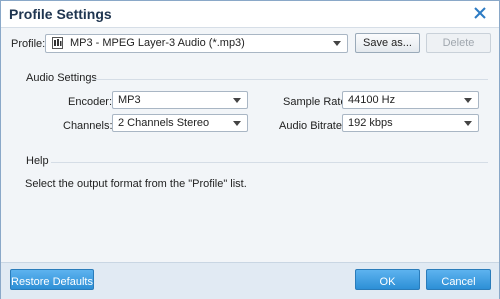 This screenshot has width=500, height=299. What do you see at coordinates (372, 100) in the screenshot?
I see `sample-rate-value: 44100 Hz` at bounding box center [372, 100].